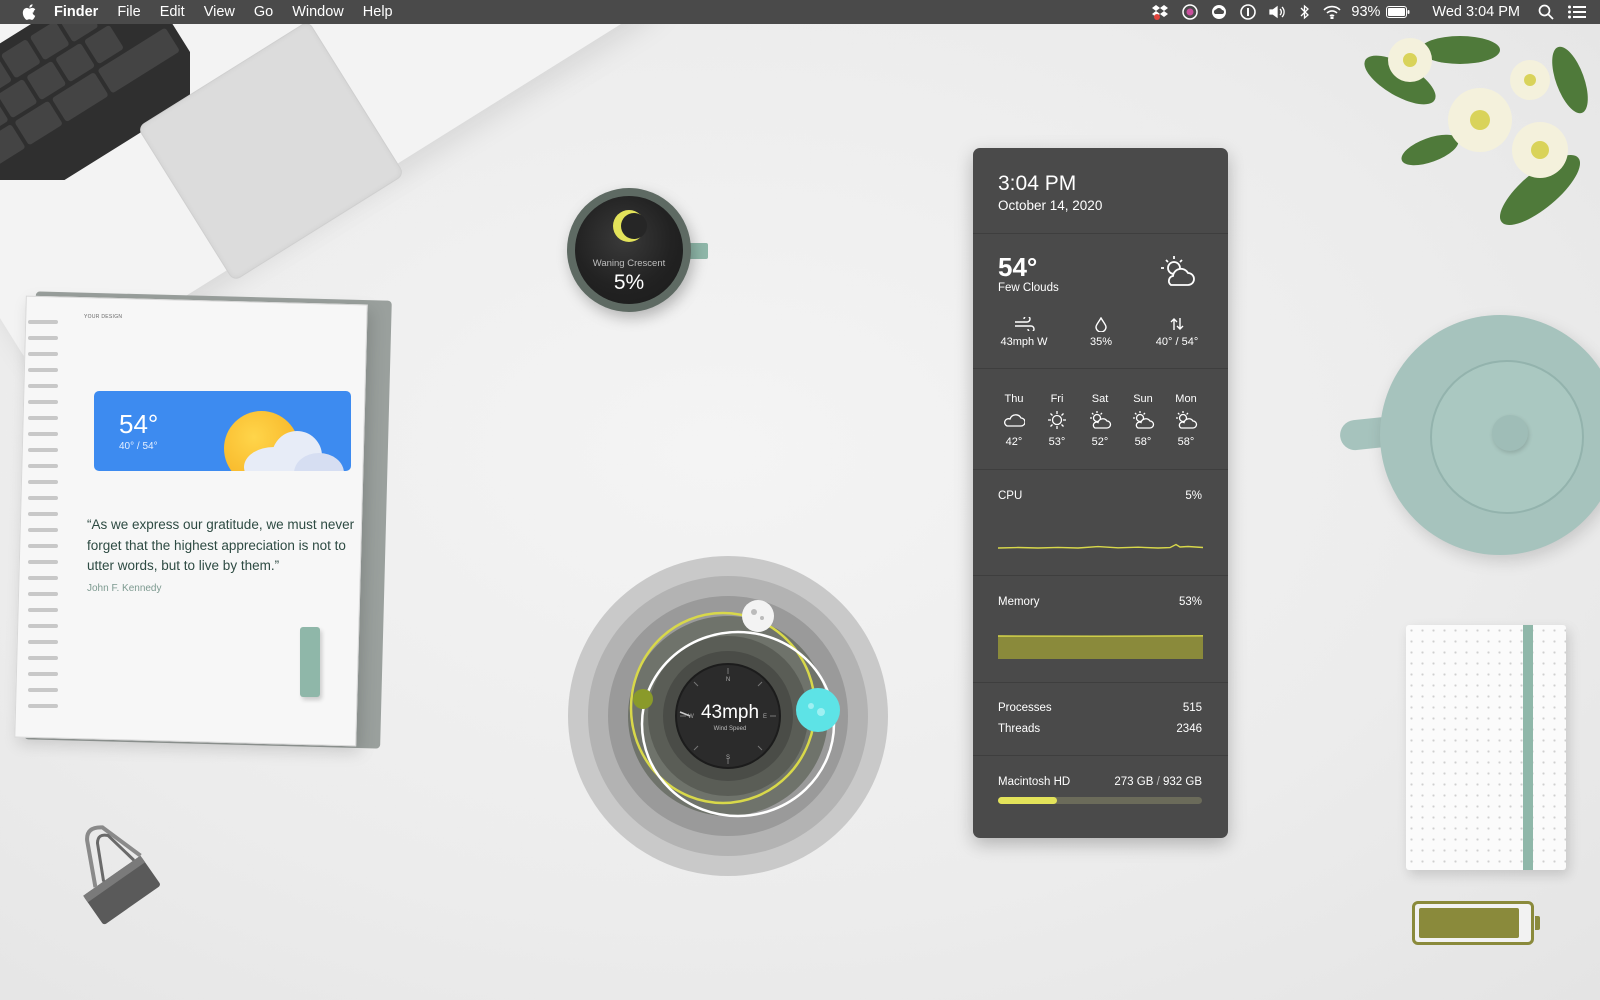  I want to click on apple-icon, so click(29, 12).